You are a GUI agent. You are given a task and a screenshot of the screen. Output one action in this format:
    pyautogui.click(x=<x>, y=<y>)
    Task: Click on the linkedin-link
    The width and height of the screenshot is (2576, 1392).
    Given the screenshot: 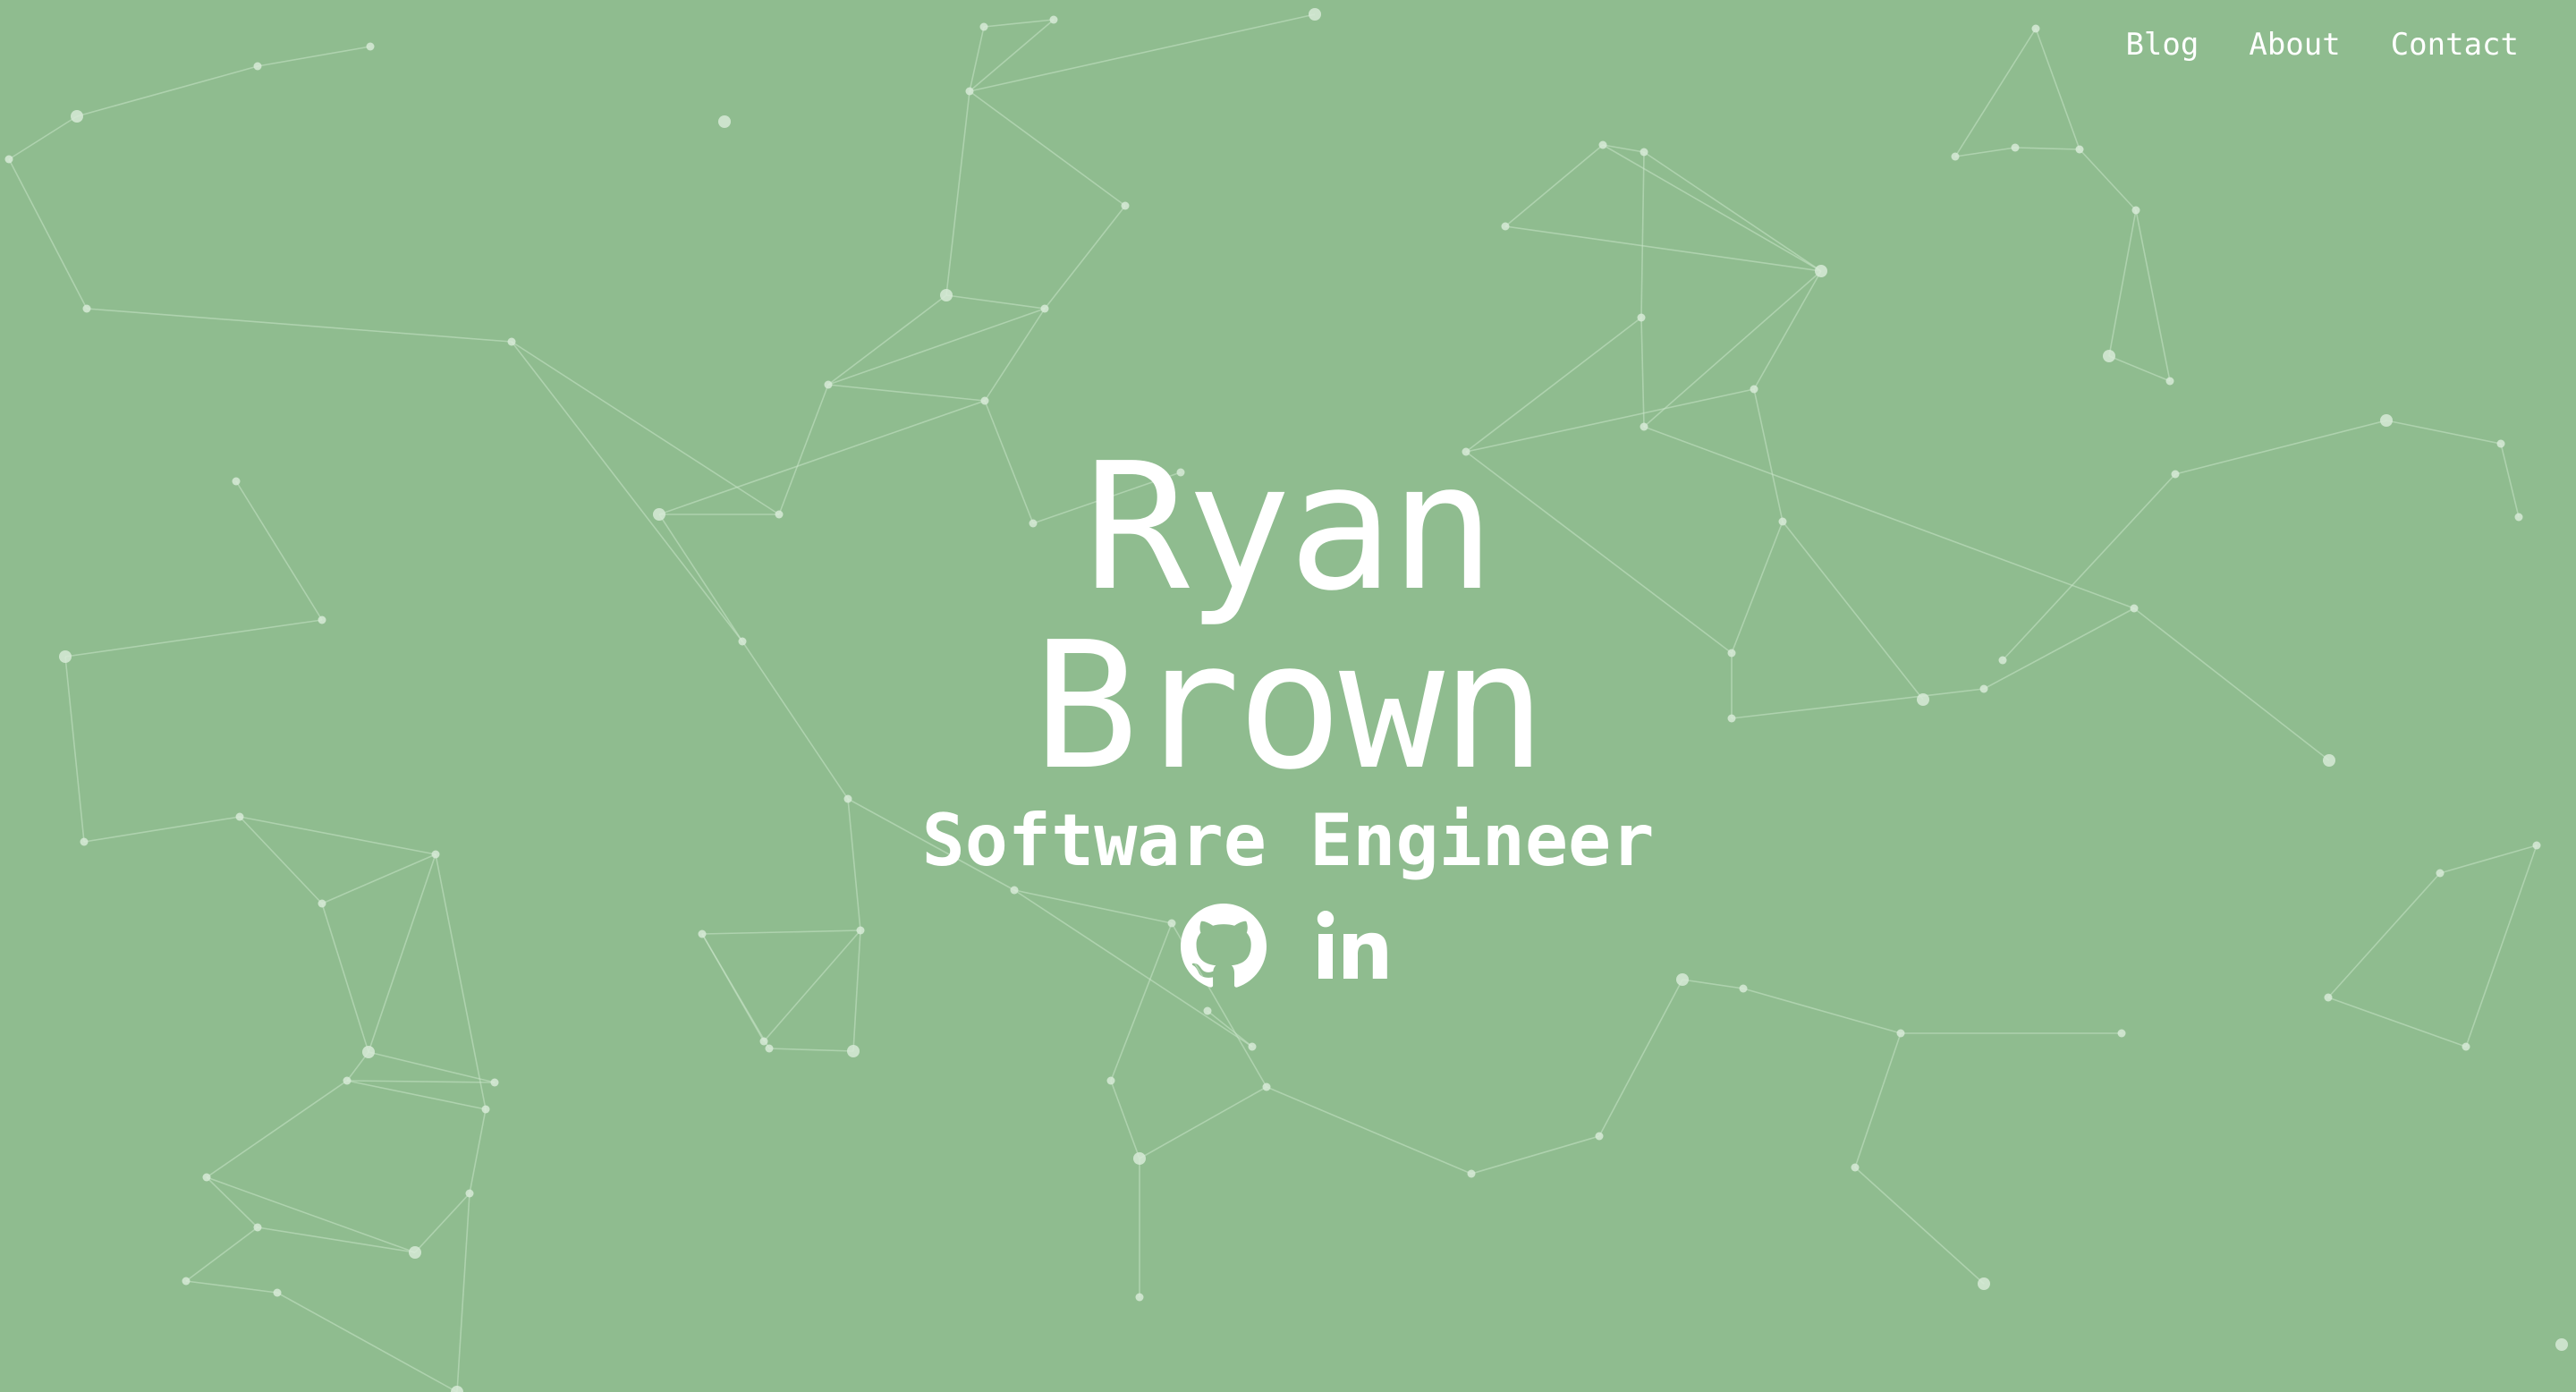 What is the action you would take?
    pyautogui.click(x=1352, y=946)
    